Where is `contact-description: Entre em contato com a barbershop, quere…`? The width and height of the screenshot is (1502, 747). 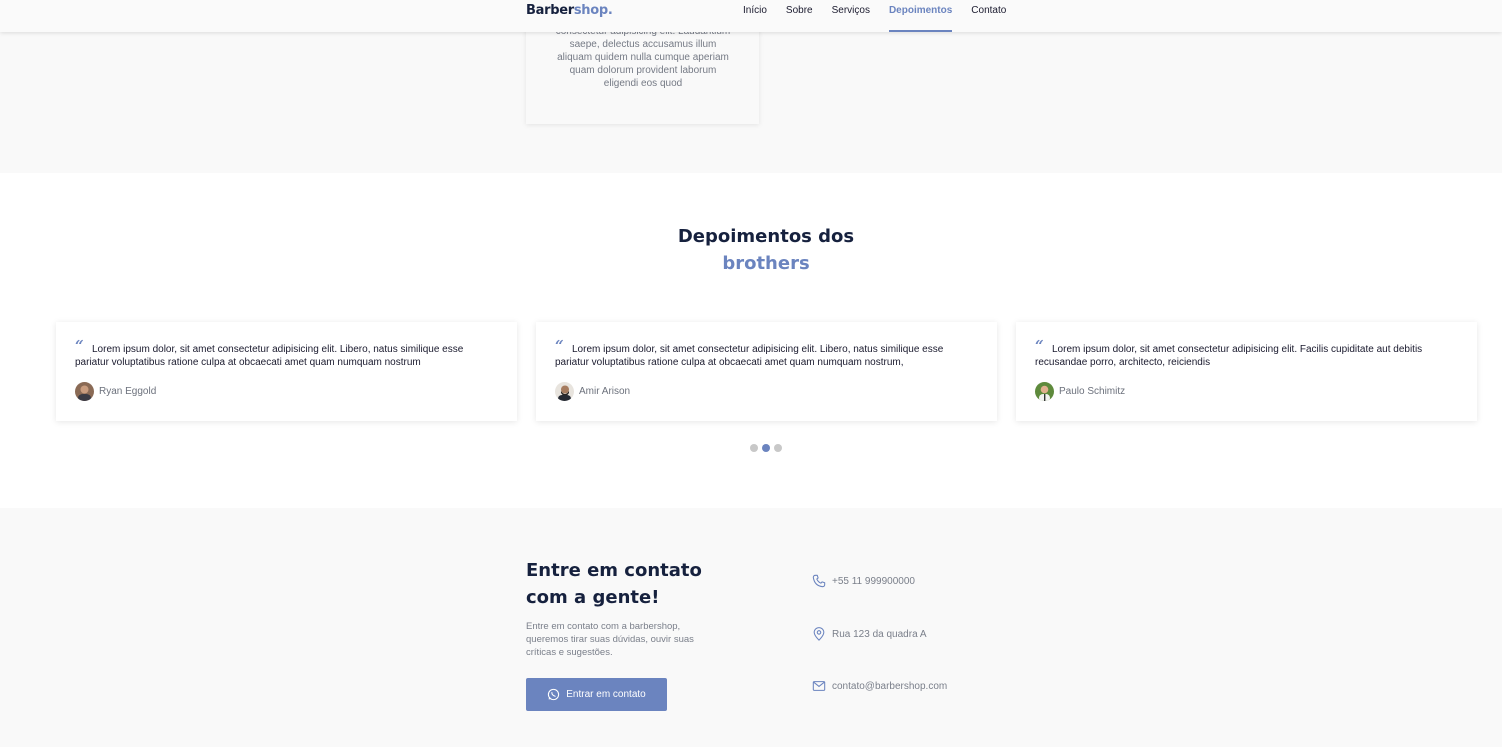 contact-description: Entre em contato com a barbershop, quere… is located at coordinates (610, 639).